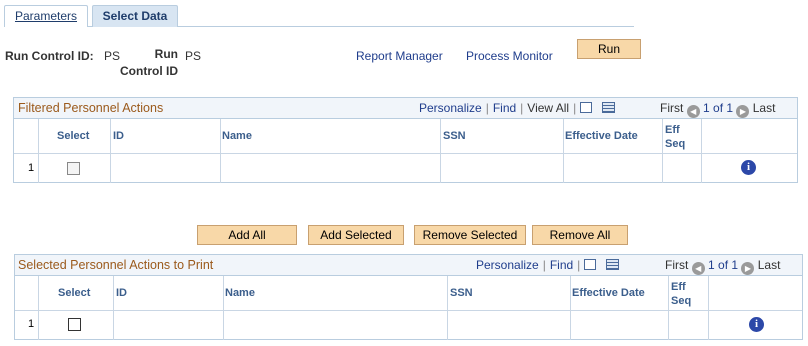  What do you see at coordinates (149, 71) in the screenshot?
I see `run-label-line2: Control ID` at bounding box center [149, 71].